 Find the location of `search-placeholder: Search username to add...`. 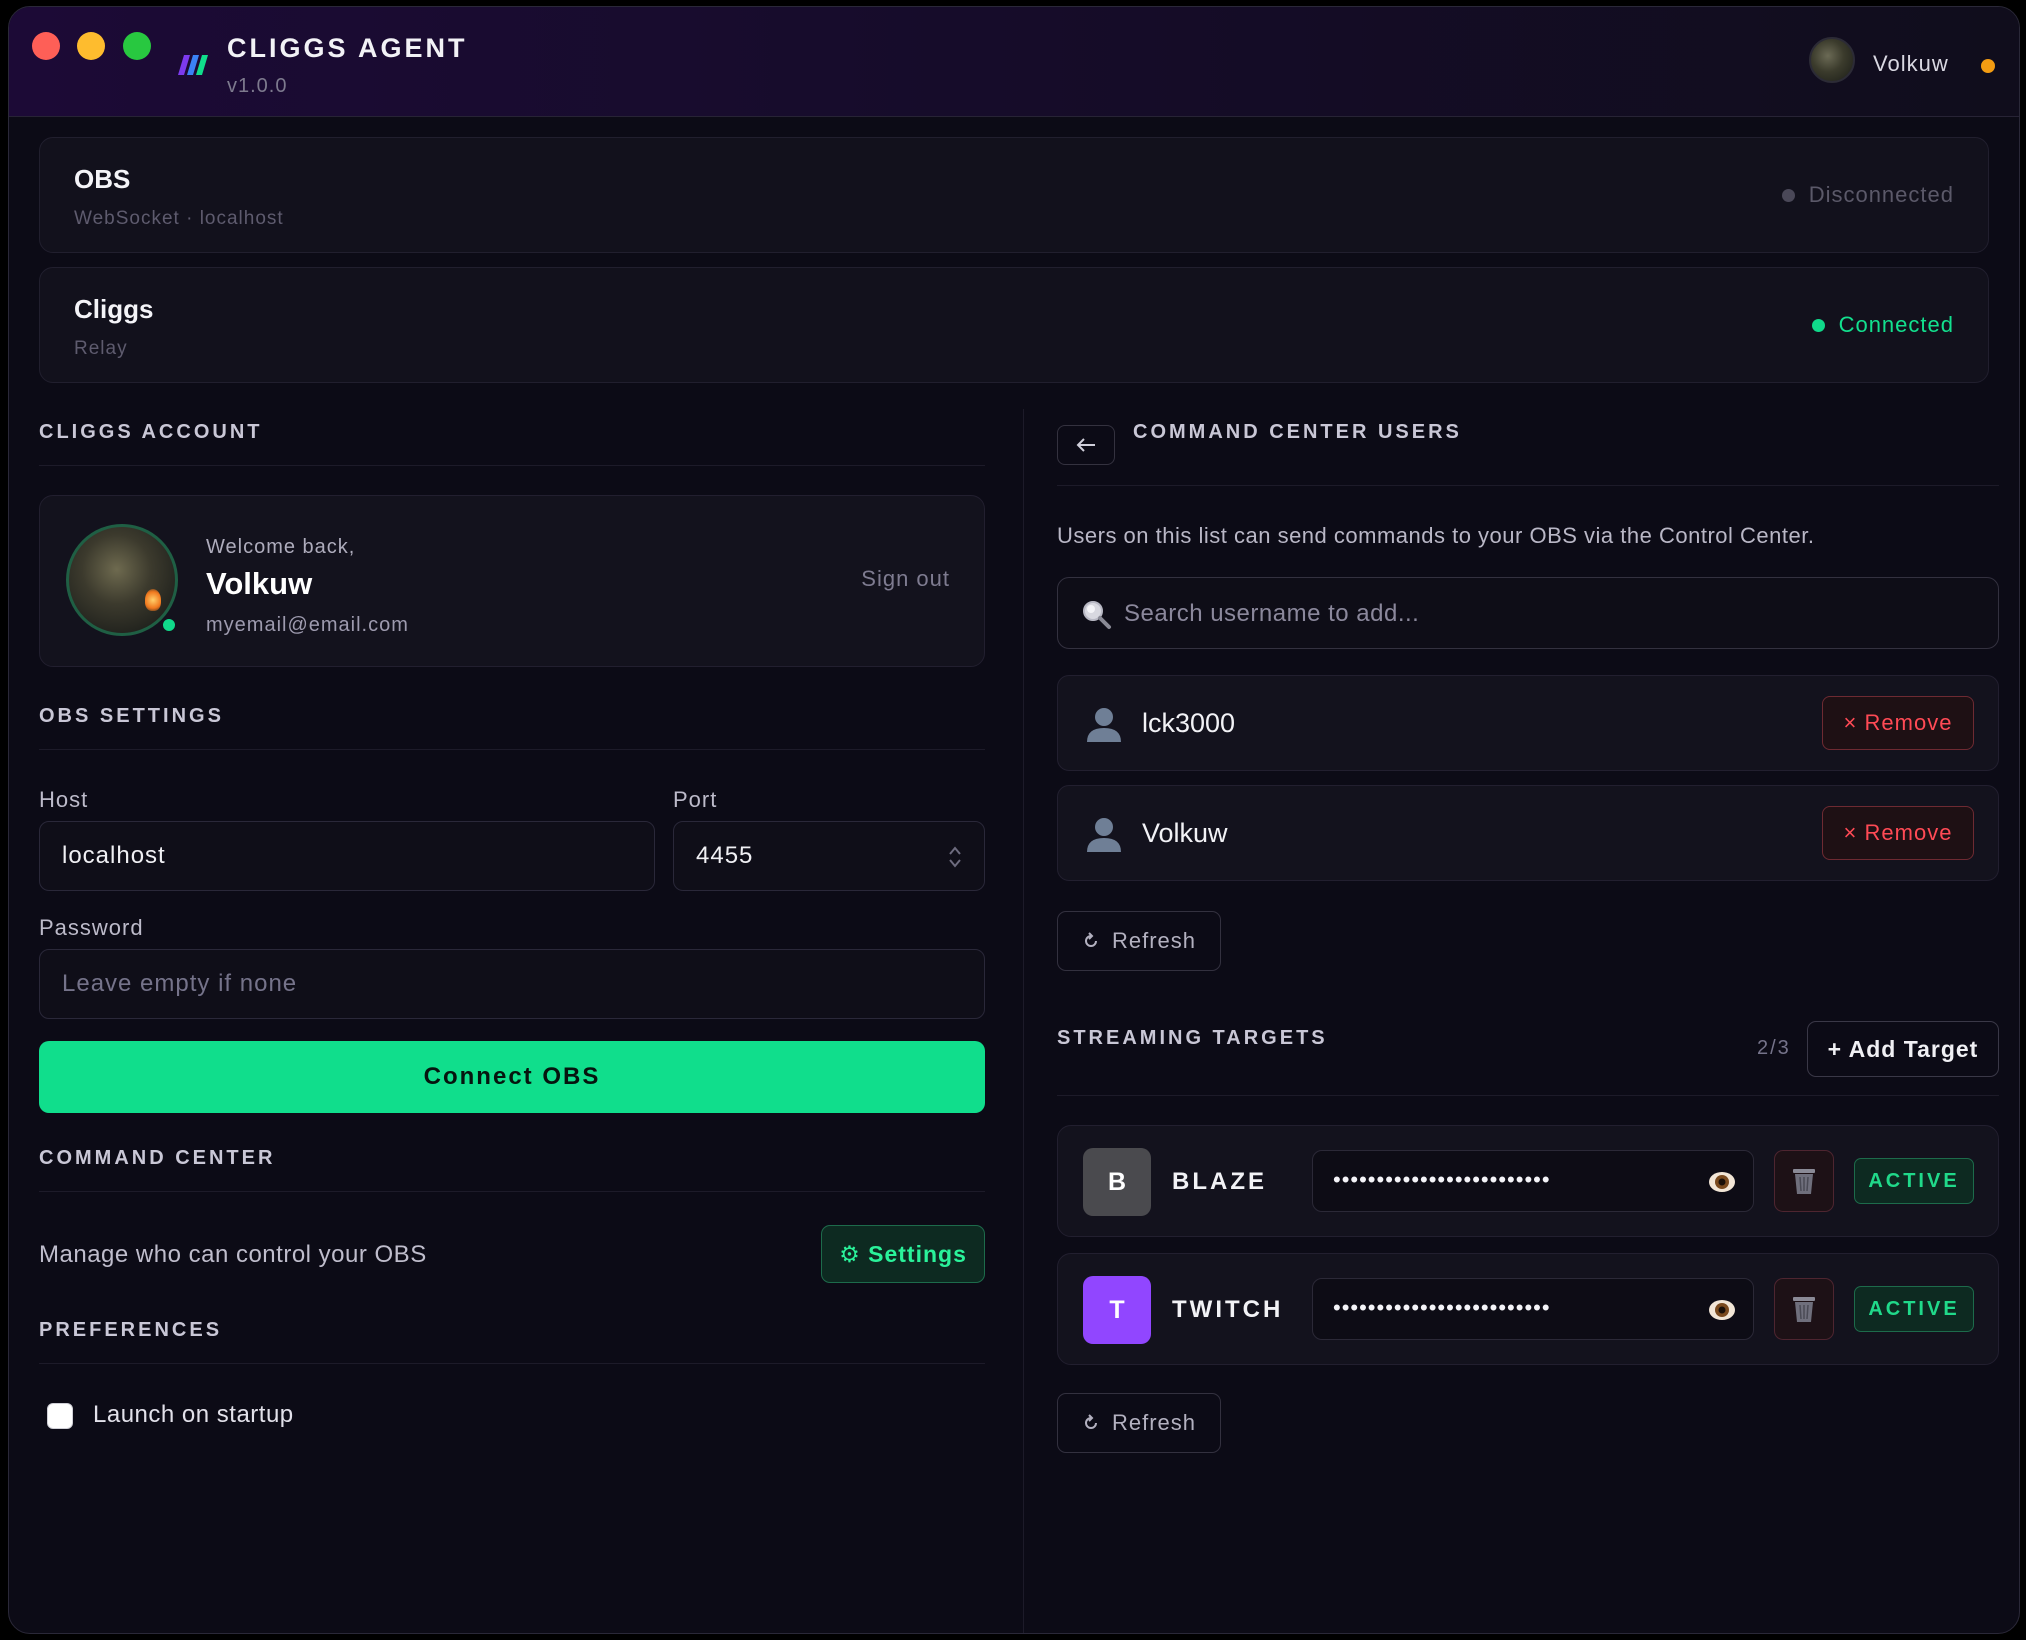

search-placeholder: Search username to add... is located at coordinates (1272, 613).